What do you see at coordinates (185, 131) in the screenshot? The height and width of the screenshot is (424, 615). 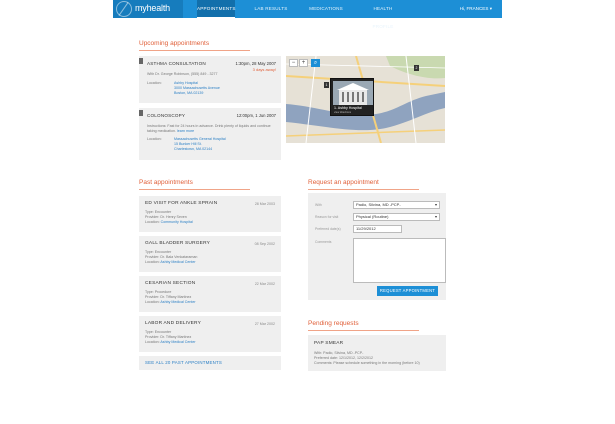 I see `learn-more-link: learn more` at bounding box center [185, 131].